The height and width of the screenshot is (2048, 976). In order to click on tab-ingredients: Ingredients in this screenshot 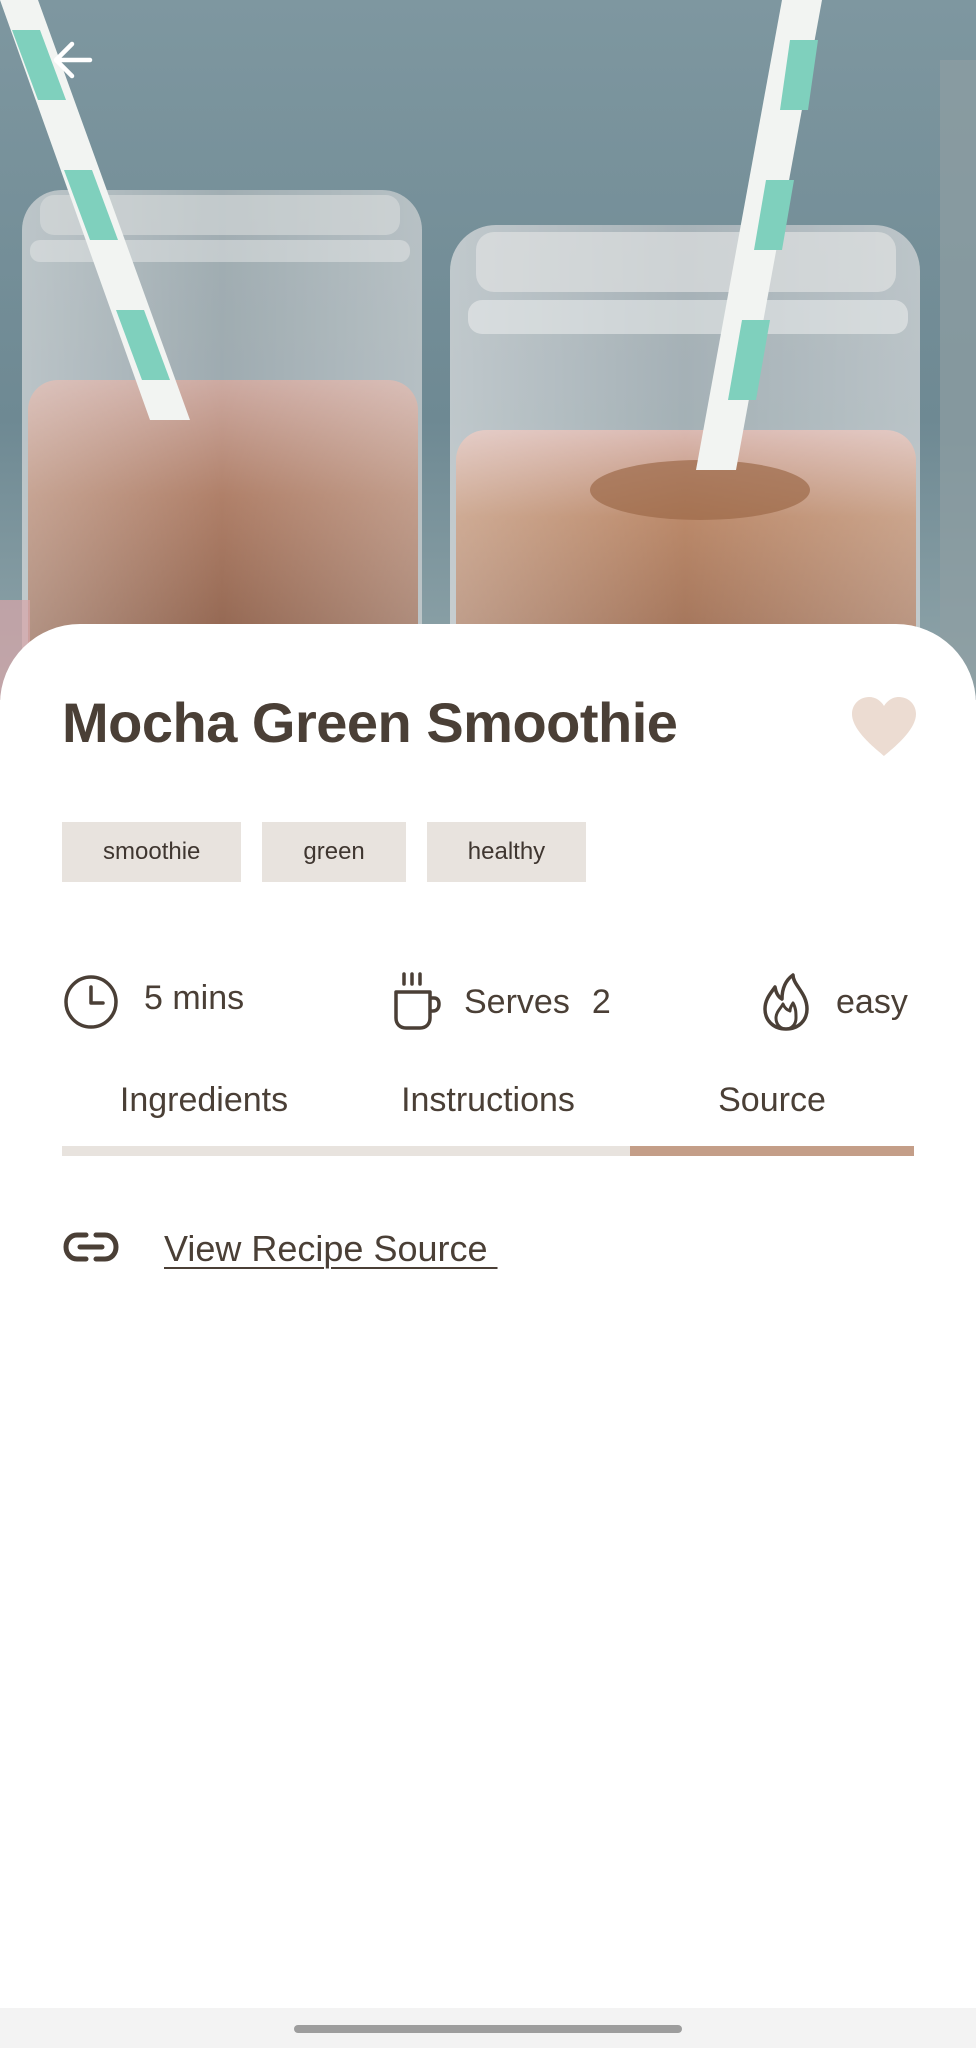, I will do `click(204, 1100)`.